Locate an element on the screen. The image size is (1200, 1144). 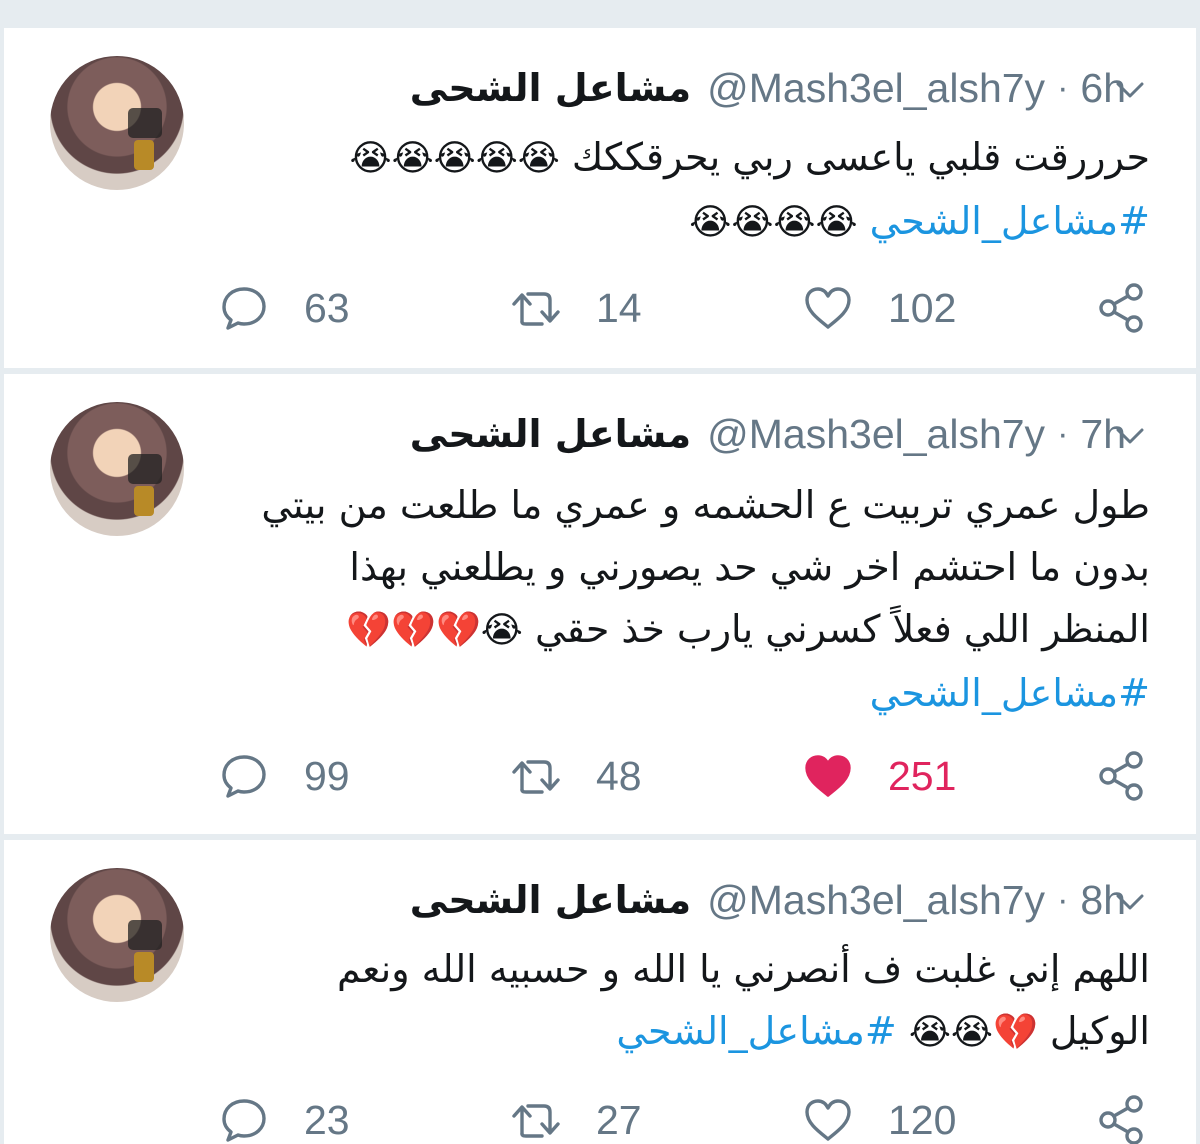
tweet-text-line: #مشاعل_الشحي is located at coordinates (685, 693).